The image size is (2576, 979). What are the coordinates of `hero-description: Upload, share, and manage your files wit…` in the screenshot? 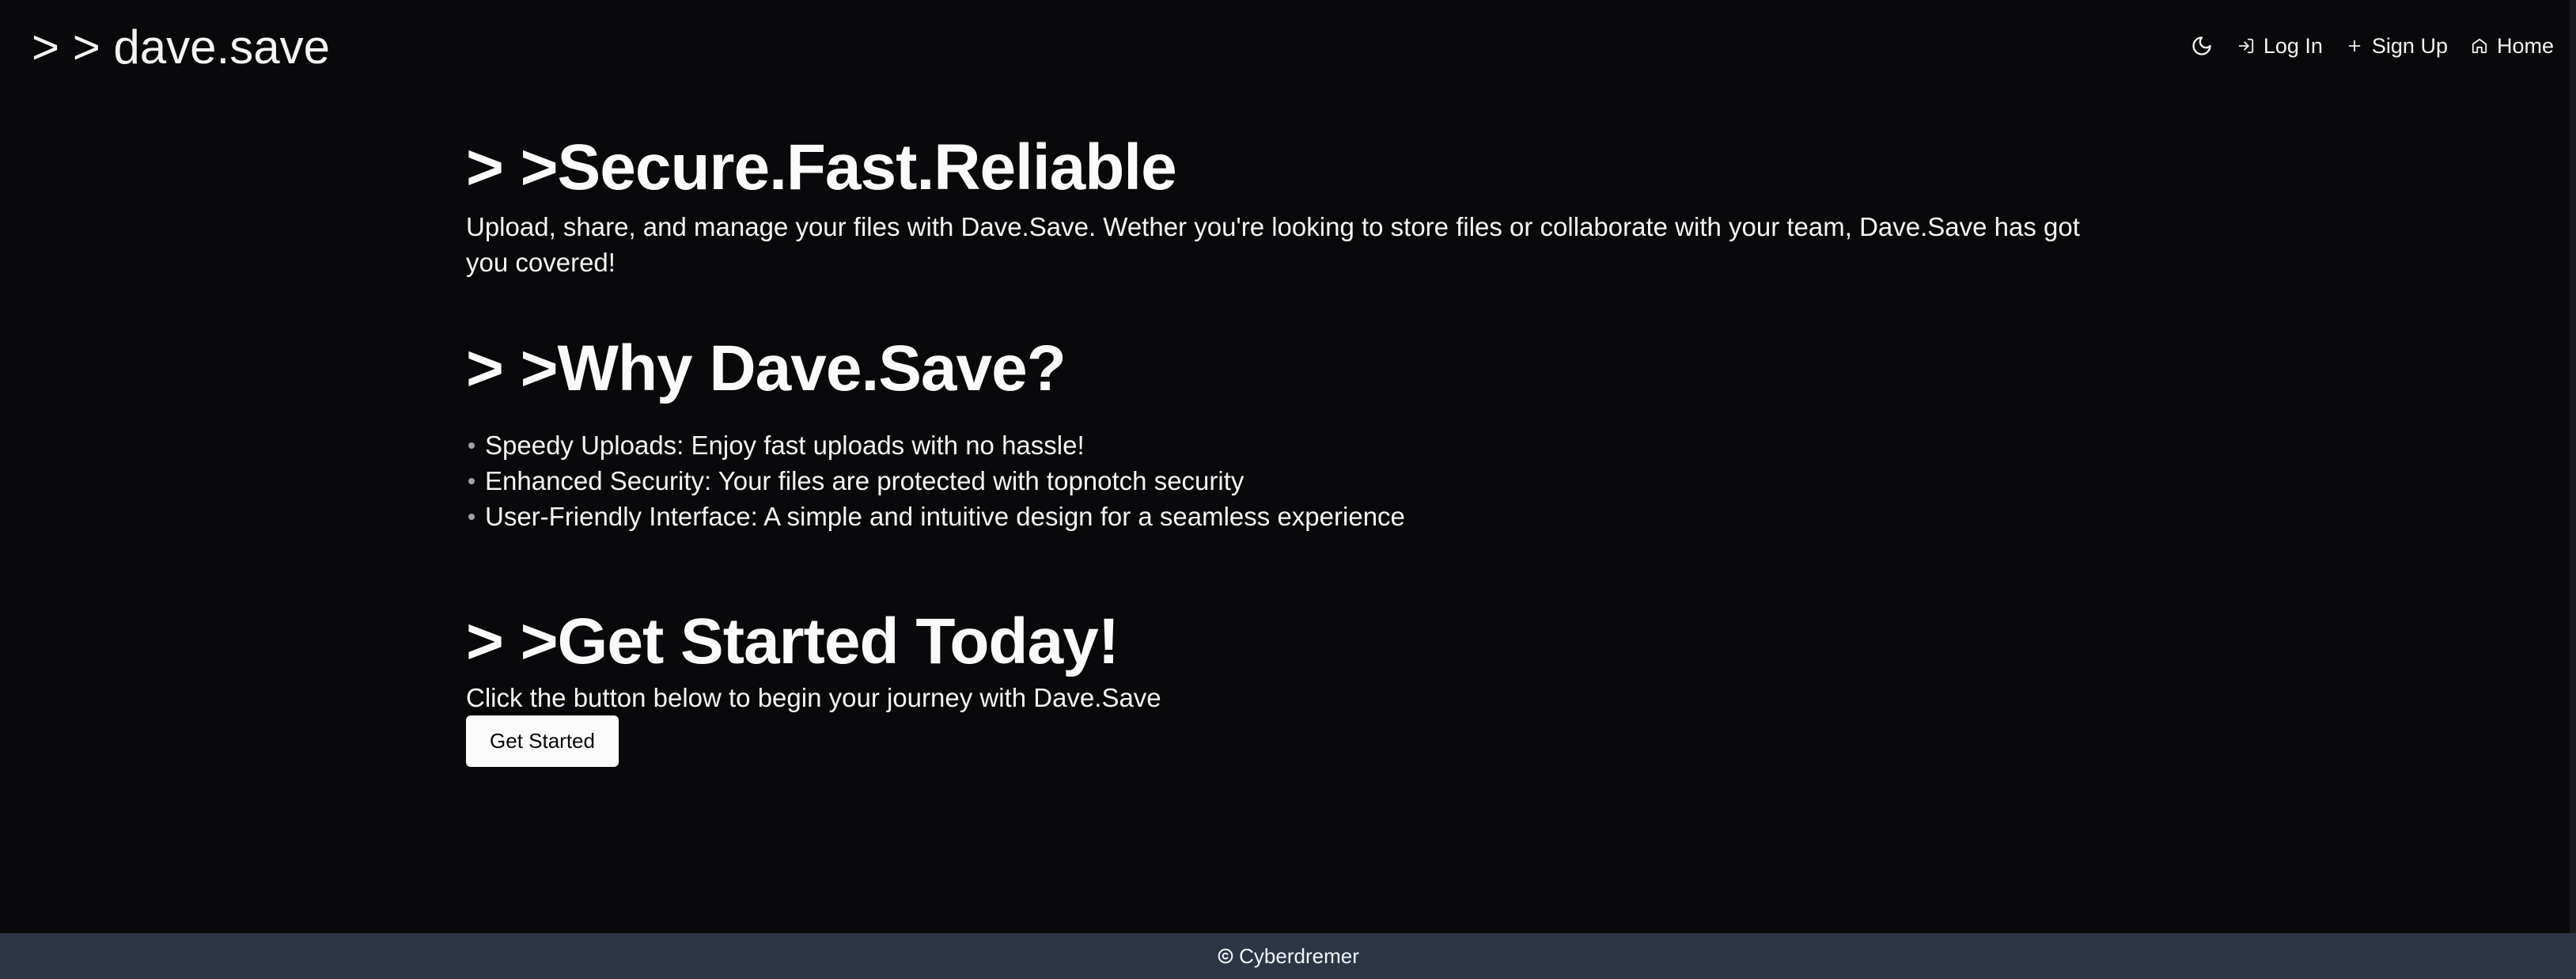 It's located at (1273, 245).